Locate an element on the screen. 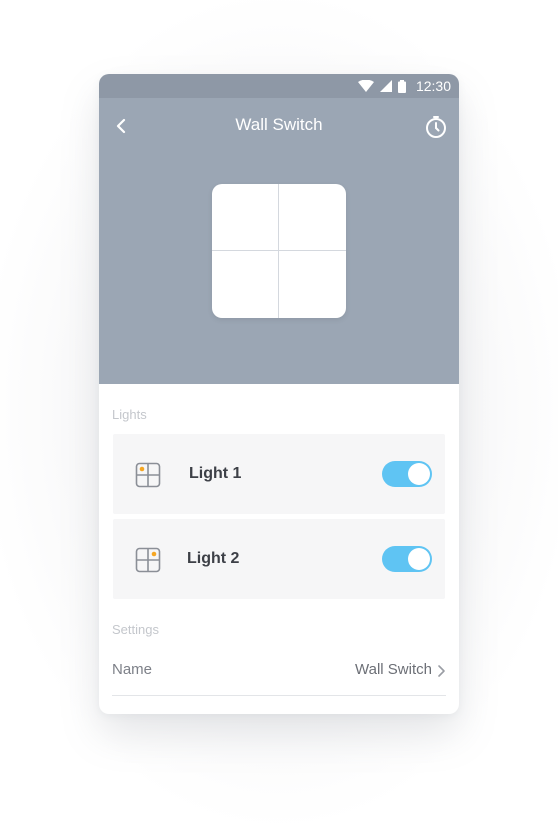 This screenshot has height=838, width=558. status-time: 12:30 is located at coordinates (433, 86).